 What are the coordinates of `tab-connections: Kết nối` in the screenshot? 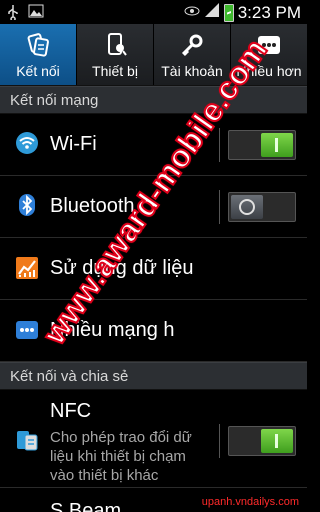 It's located at (38, 54).